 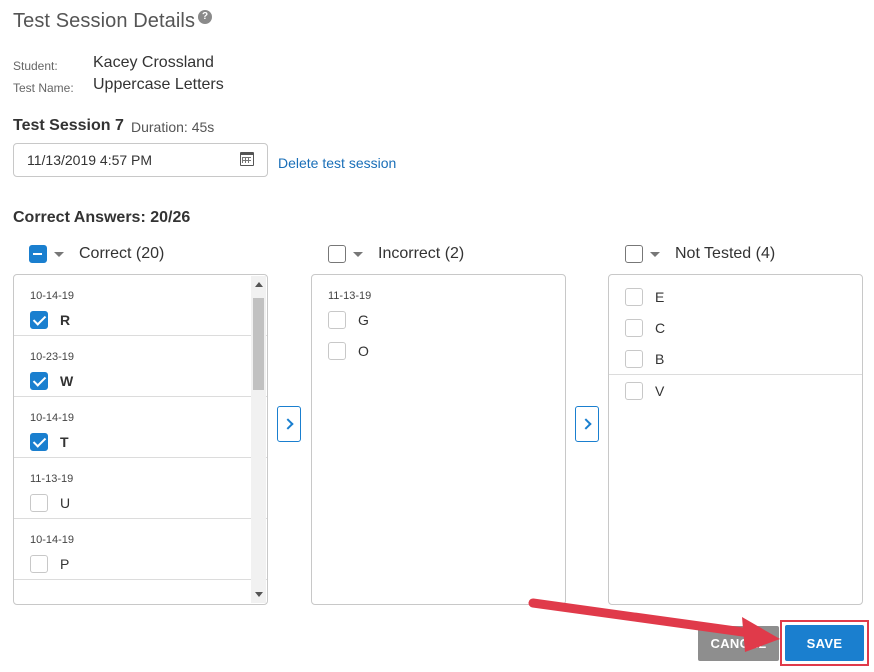 I want to click on student-value: Kacey Crossland, so click(x=153, y=62).